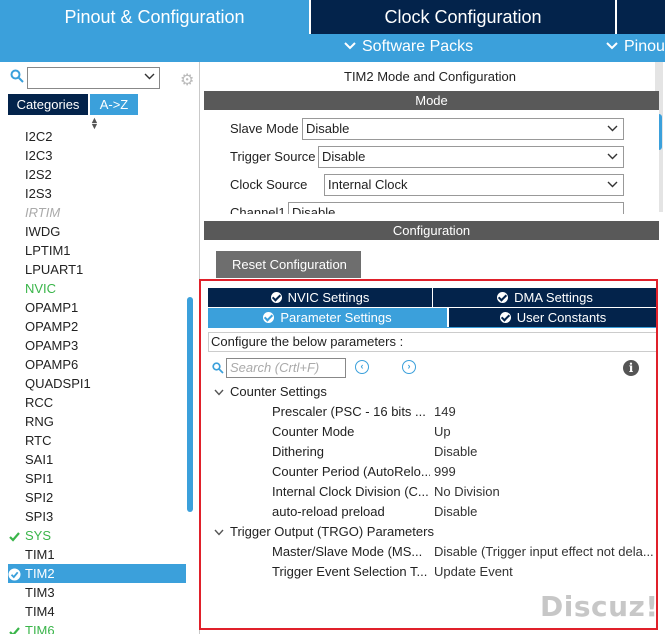 The image size is (665, 634). Describe the element at coordinates (278, 391) in the screenshot. I see `parameter-group-label: Counter Settings` at that location.